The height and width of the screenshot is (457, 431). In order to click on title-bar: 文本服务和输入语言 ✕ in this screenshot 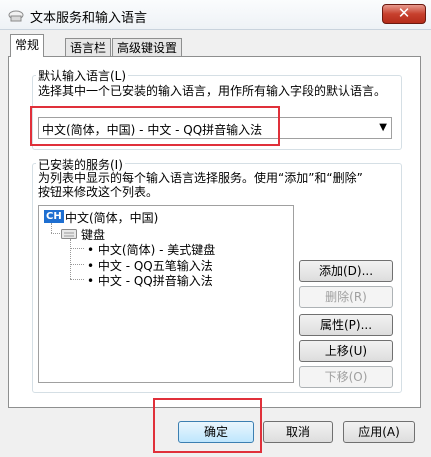, I will do `click(215, 15)`.